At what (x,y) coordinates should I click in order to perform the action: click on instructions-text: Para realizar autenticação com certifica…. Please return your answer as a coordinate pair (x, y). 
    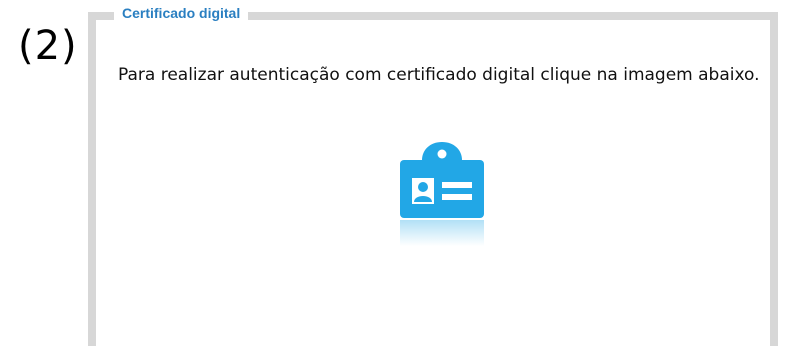
    Looking at the image, I should click on (439, 75).